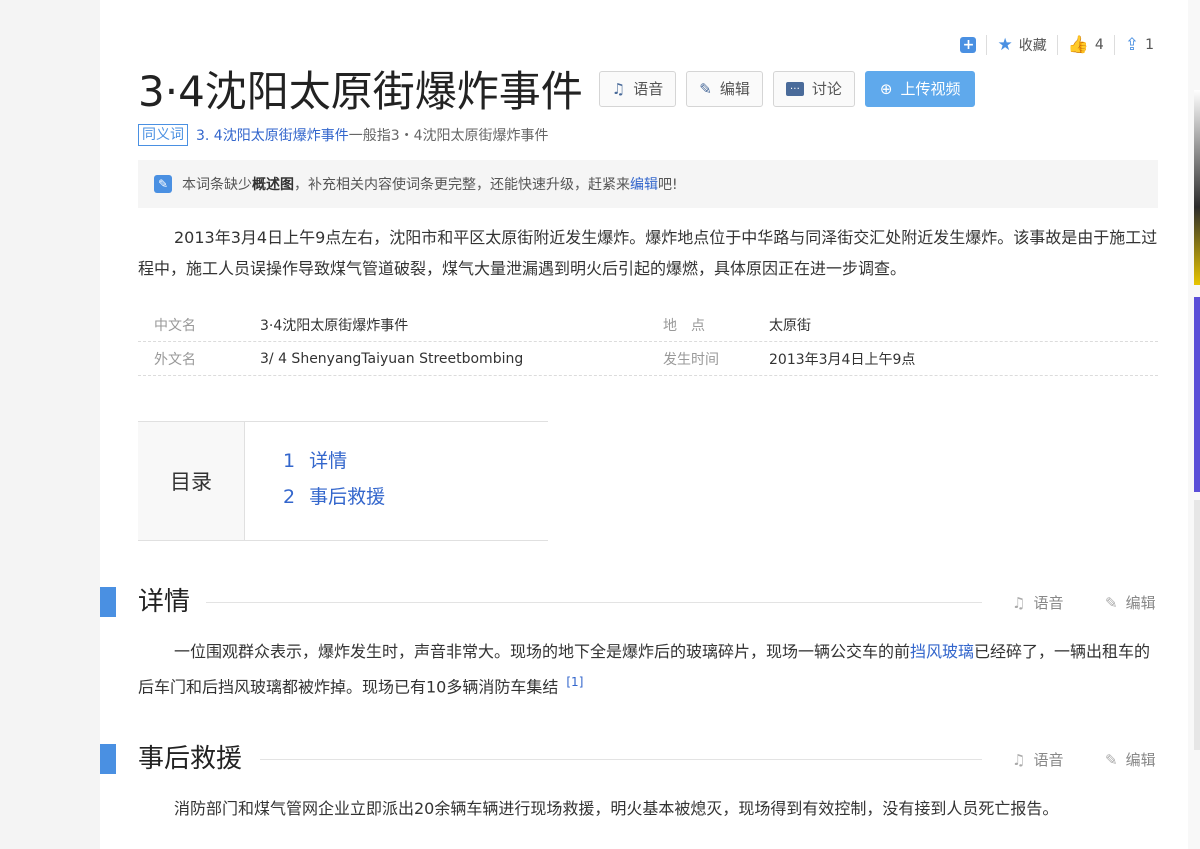 Image resolution: width=1200 pixels, height=849 pixels. I want to click on thumbs-up-icon: 👍, so click(1078, 45).